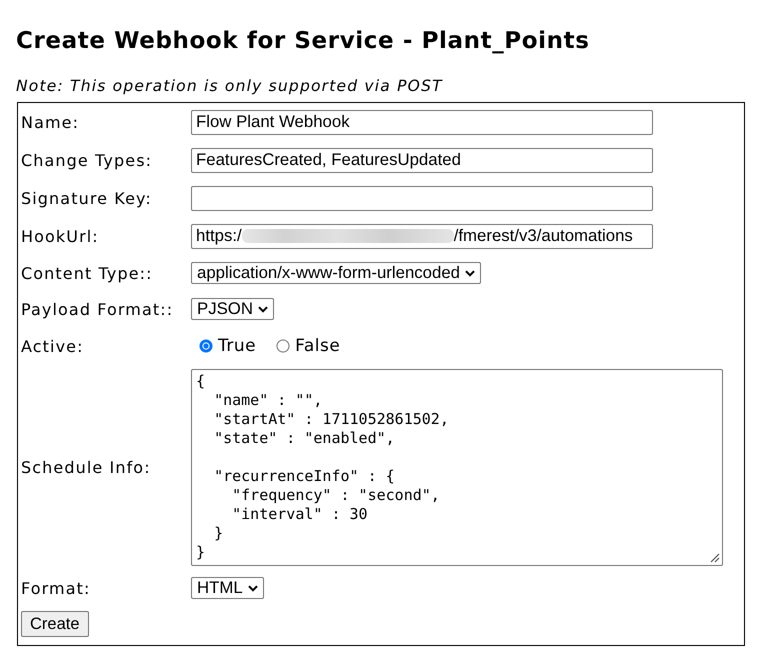 Image resolution: width=762 pixels, height=670 pixels. Describe the element at coordinates (227, 588) in the screenshot. I see `dropdown: HTML` at that location.